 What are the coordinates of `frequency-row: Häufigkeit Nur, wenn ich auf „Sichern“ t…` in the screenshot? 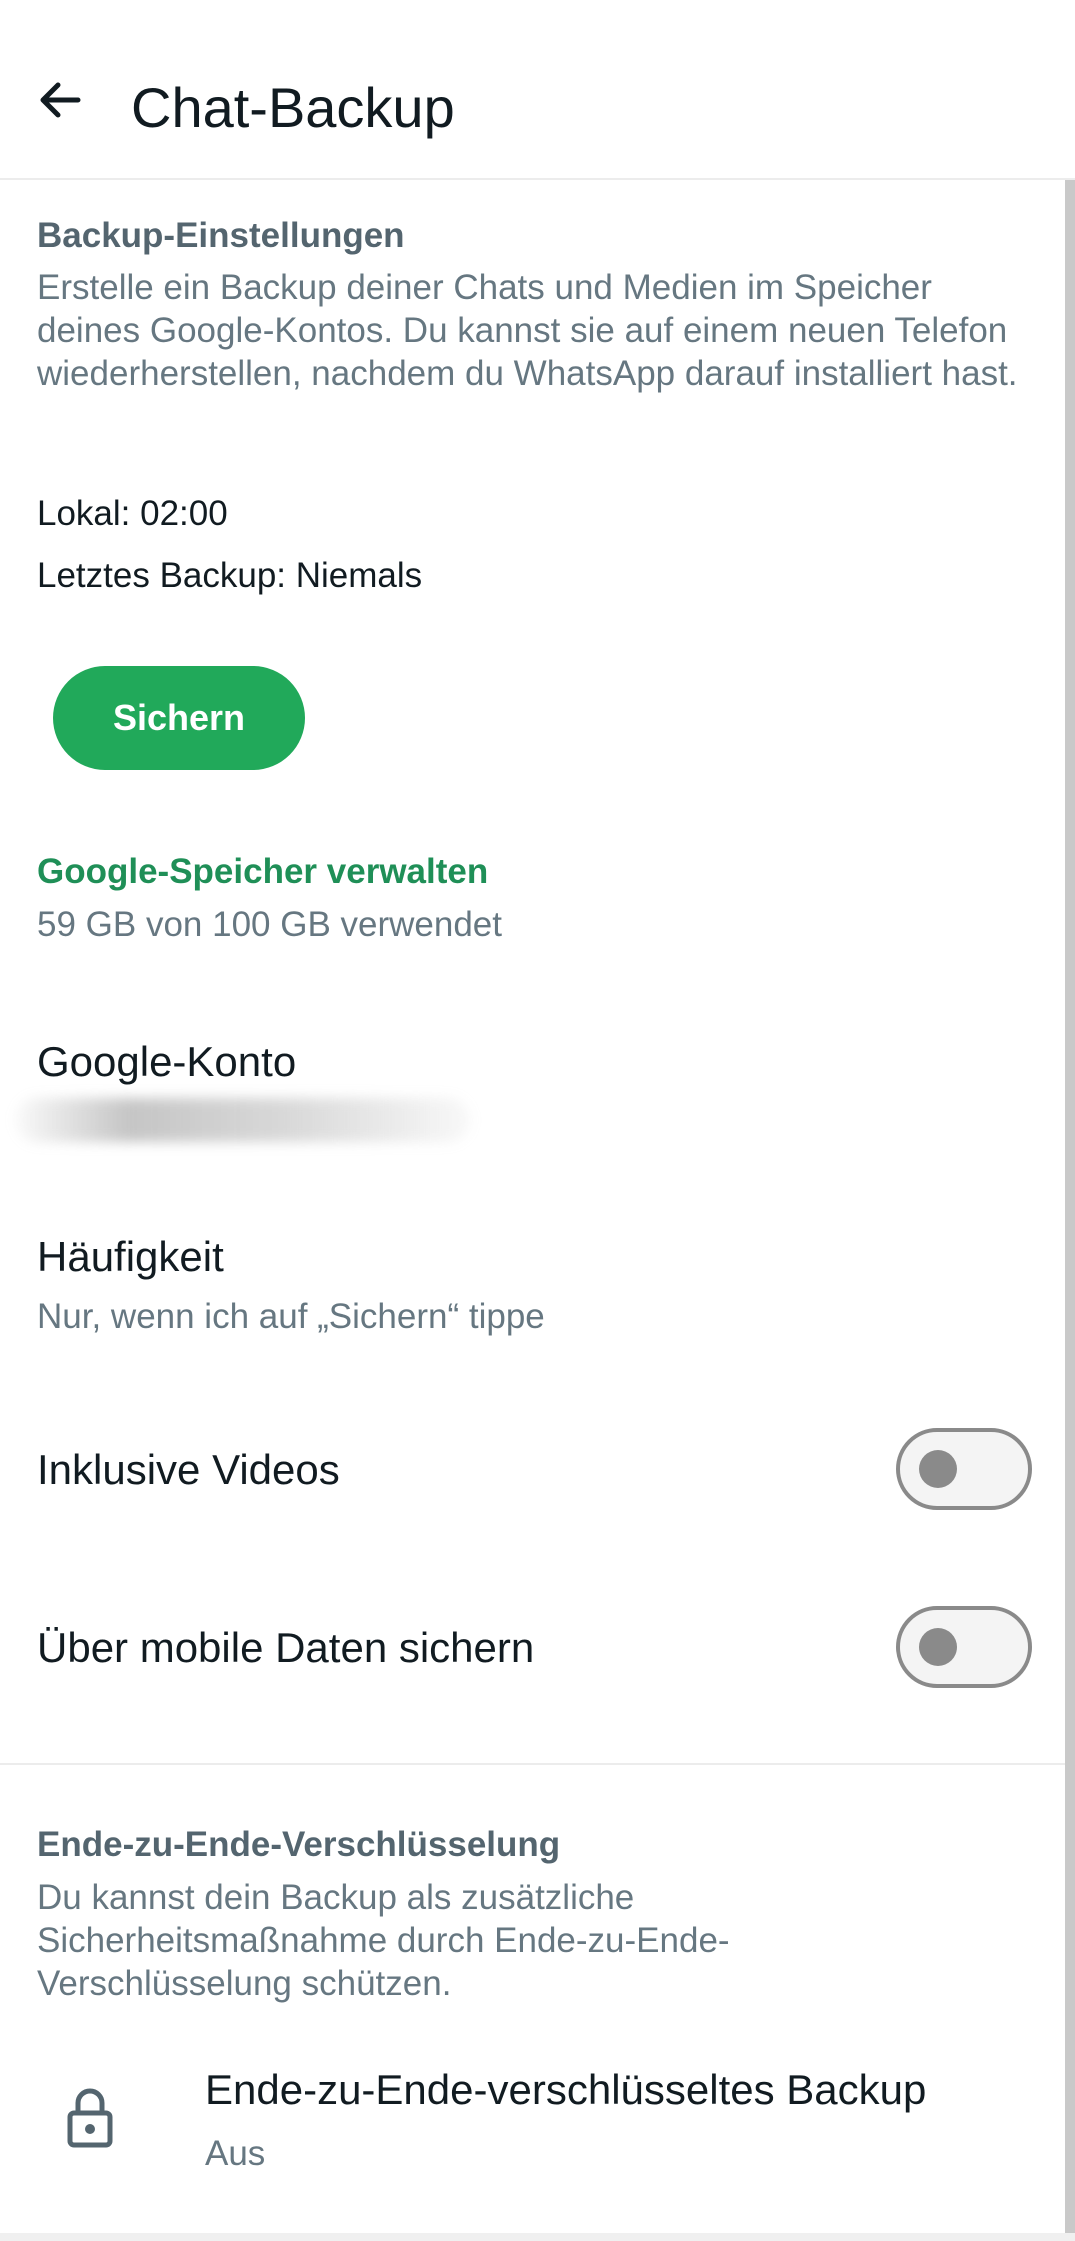 It's located at (532, 1285).